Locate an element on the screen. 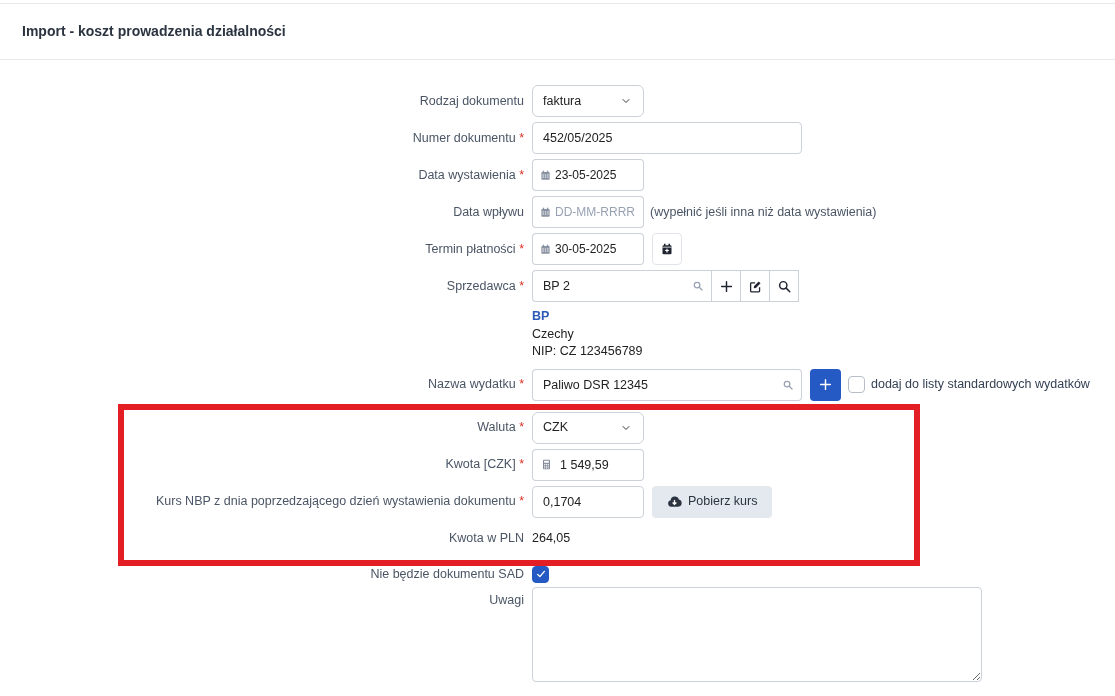  calendar-plus-icon is located at coordinates (667, 249).